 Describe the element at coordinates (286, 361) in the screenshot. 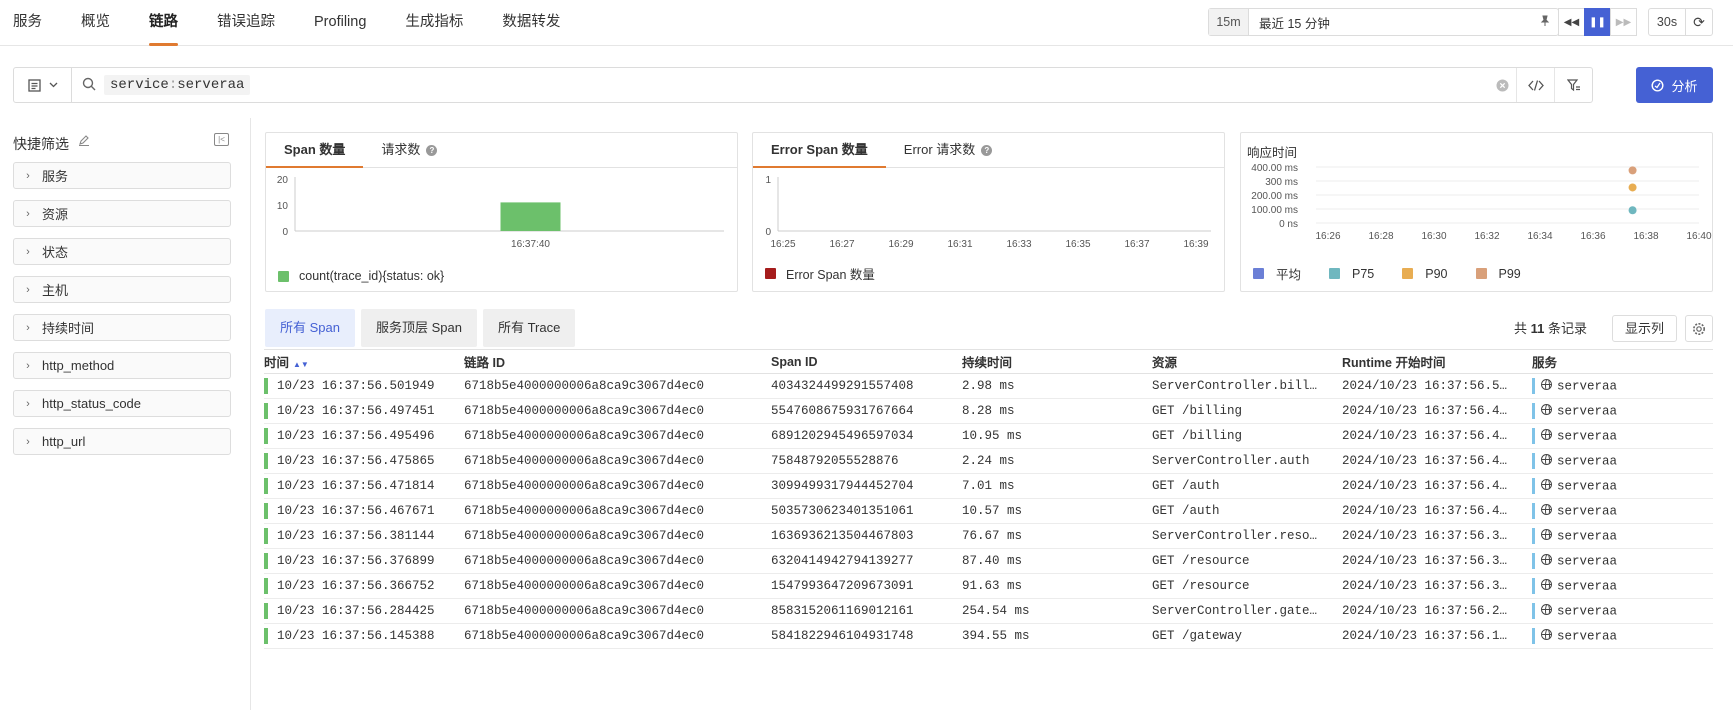

I see `col-header-time: 时间 ▲▼` at that location.